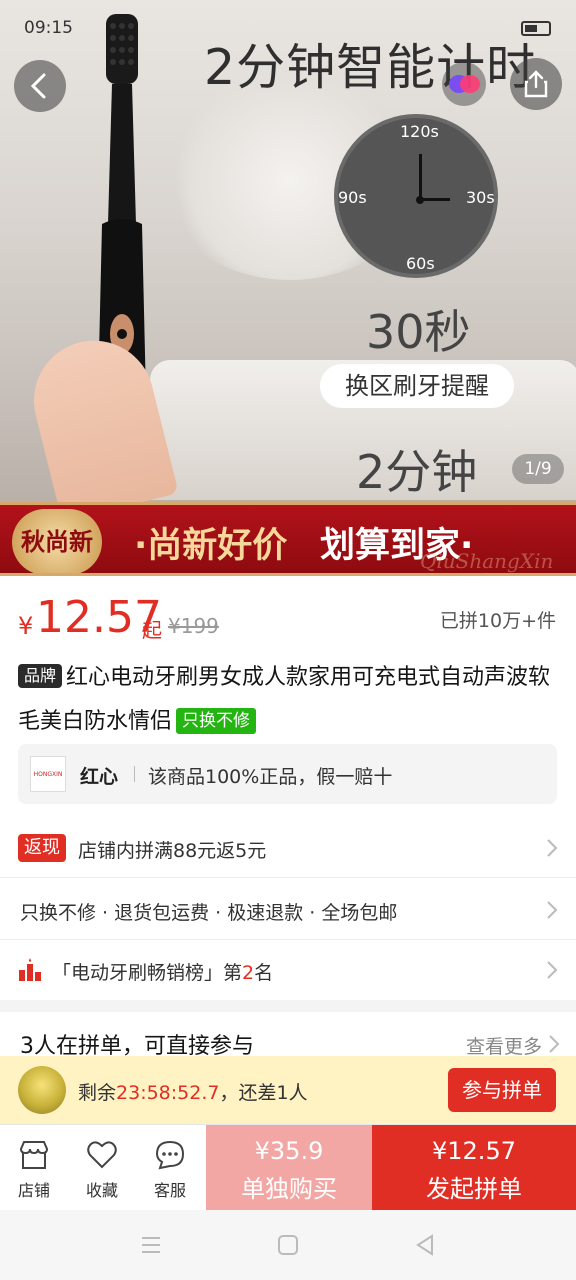 This screenshot has height=1280, width=576. I want to click on product-title: 品牌 红心电动牙刷男女成人款家用可充电式自动声波软毛美白防水情侣 只换不修, so click(290, 700).